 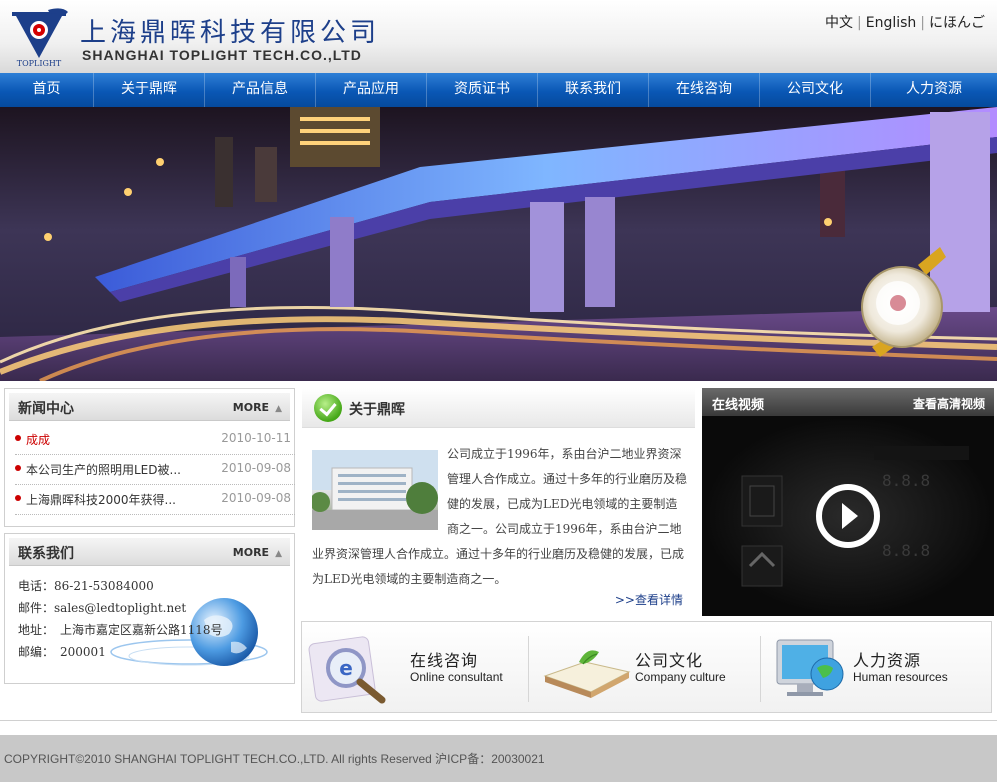 What do you see at coordinates (149, 407) in the screenshot?
I see `news-panel-header: 新闻中心 MORE ▲` at bounding box center [149, 407].